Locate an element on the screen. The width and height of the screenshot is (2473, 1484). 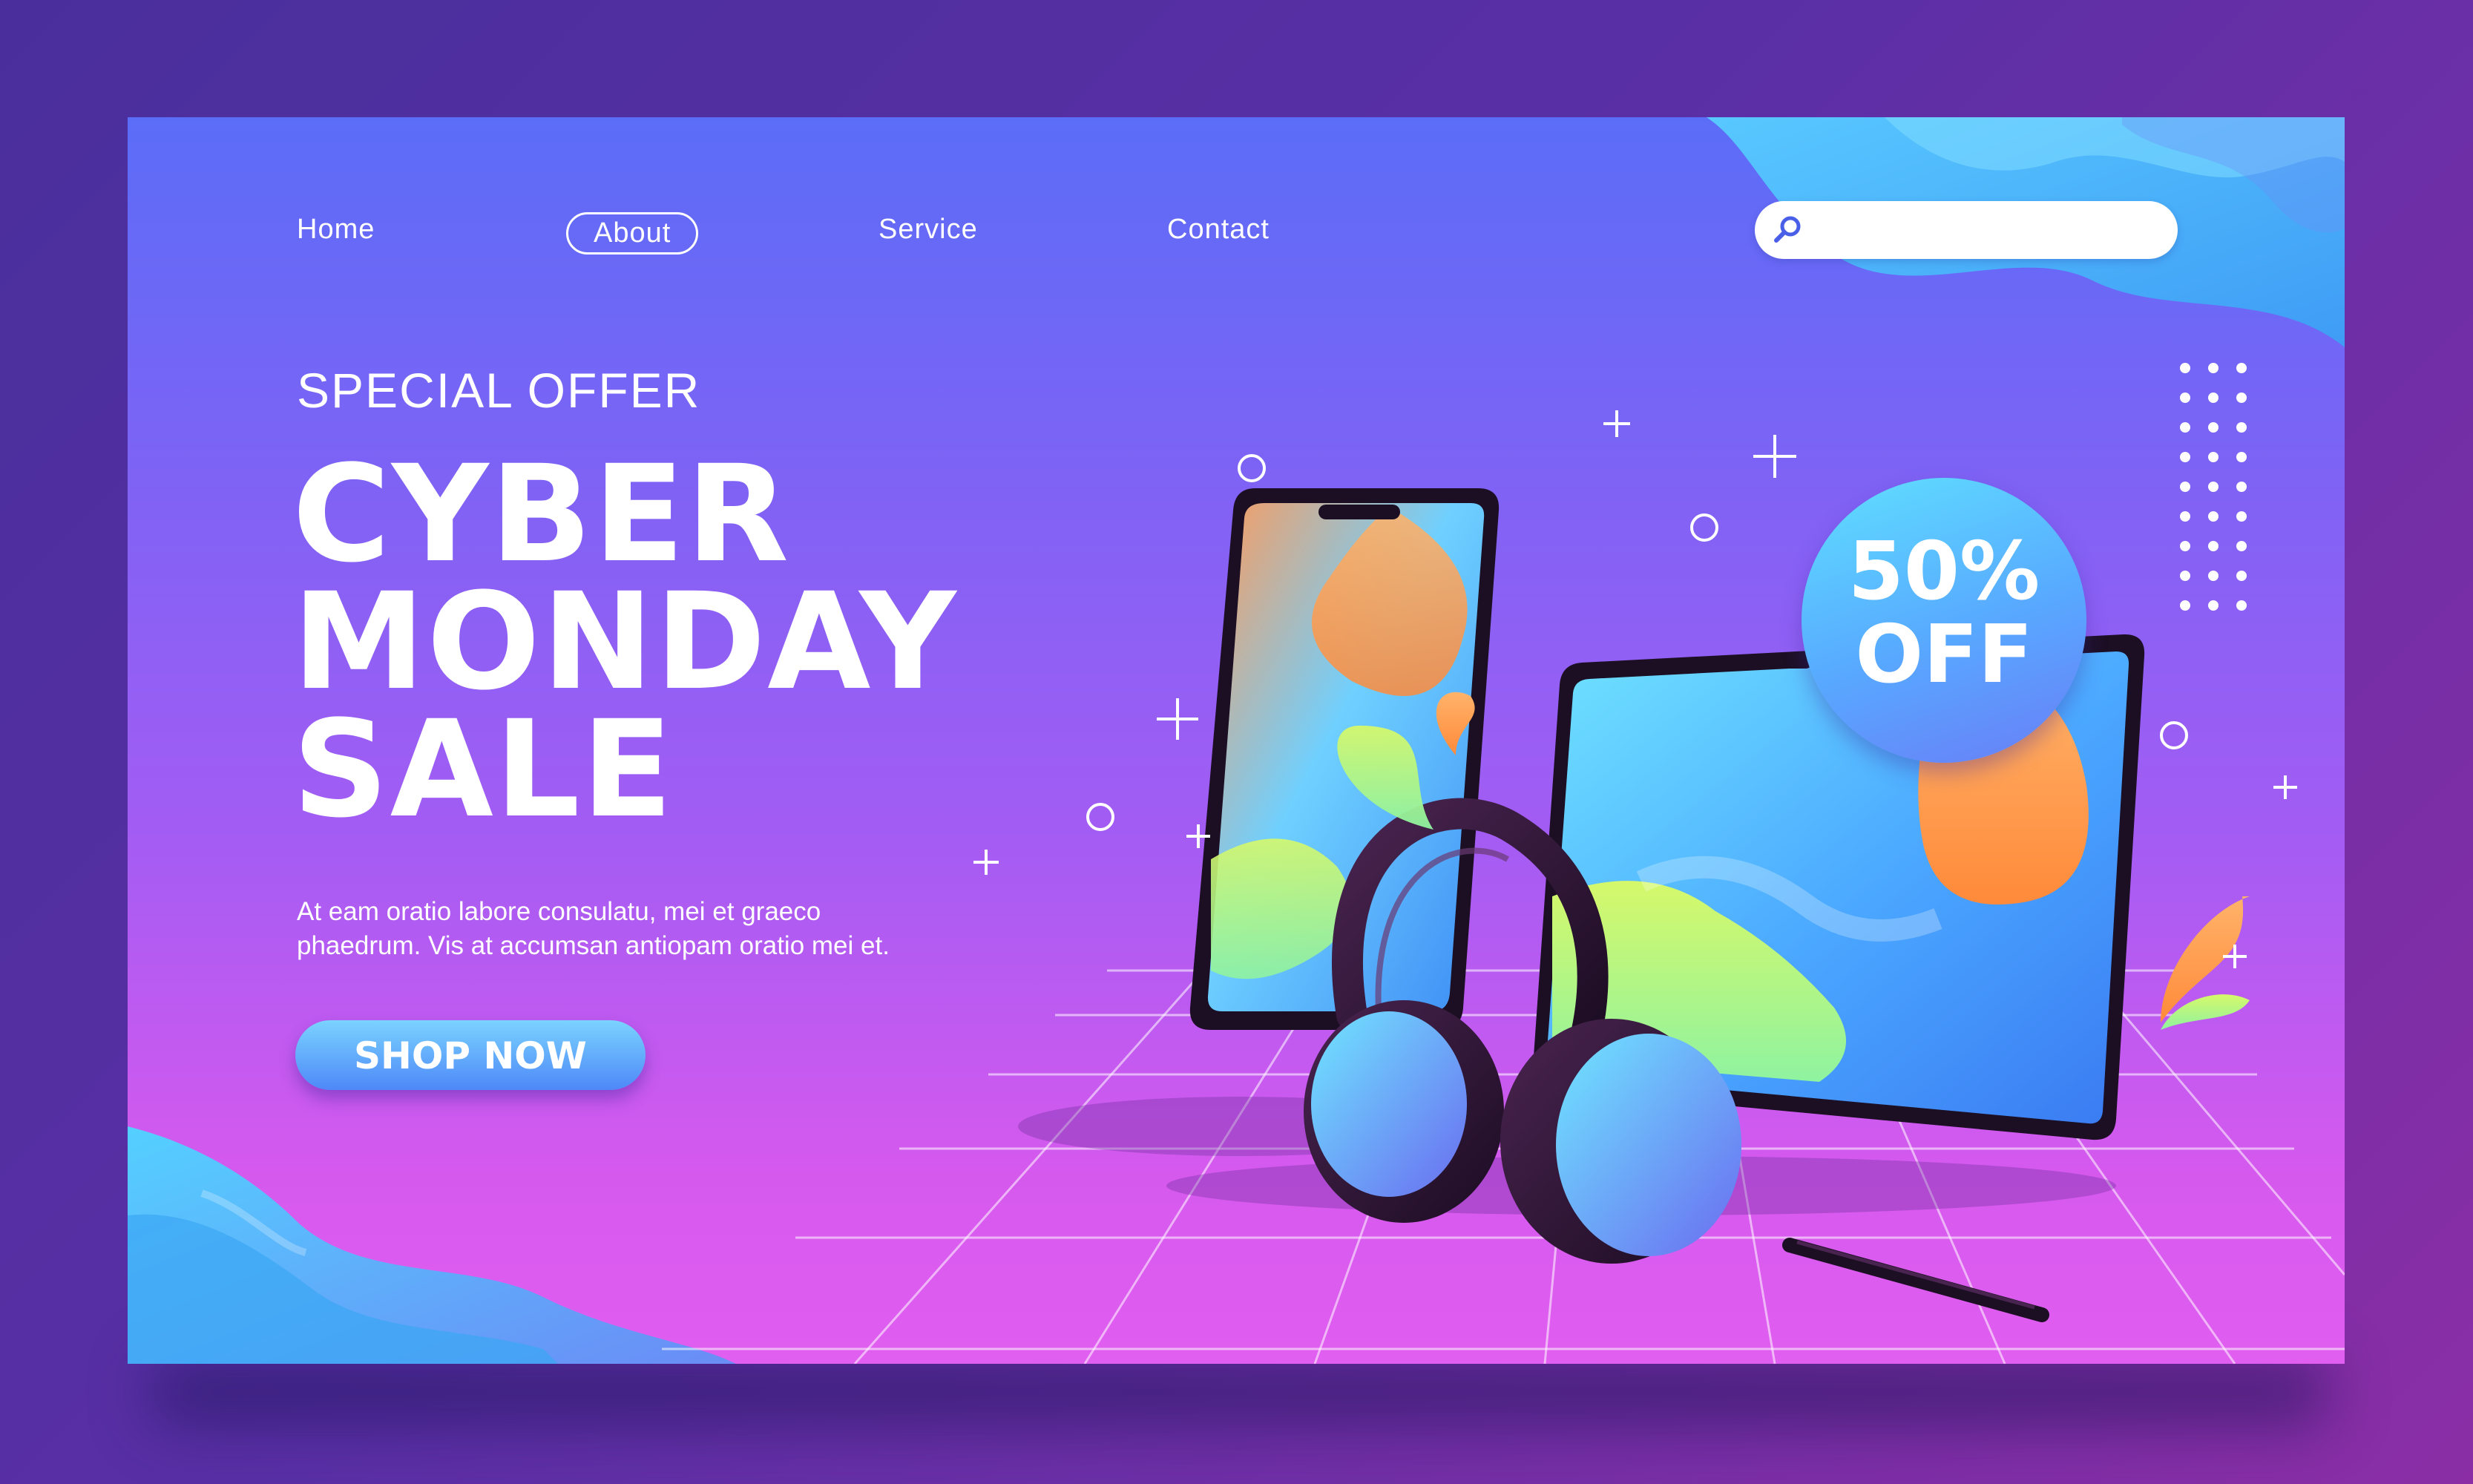
discount-percent: 50% is located at coordinates (1944, 571).